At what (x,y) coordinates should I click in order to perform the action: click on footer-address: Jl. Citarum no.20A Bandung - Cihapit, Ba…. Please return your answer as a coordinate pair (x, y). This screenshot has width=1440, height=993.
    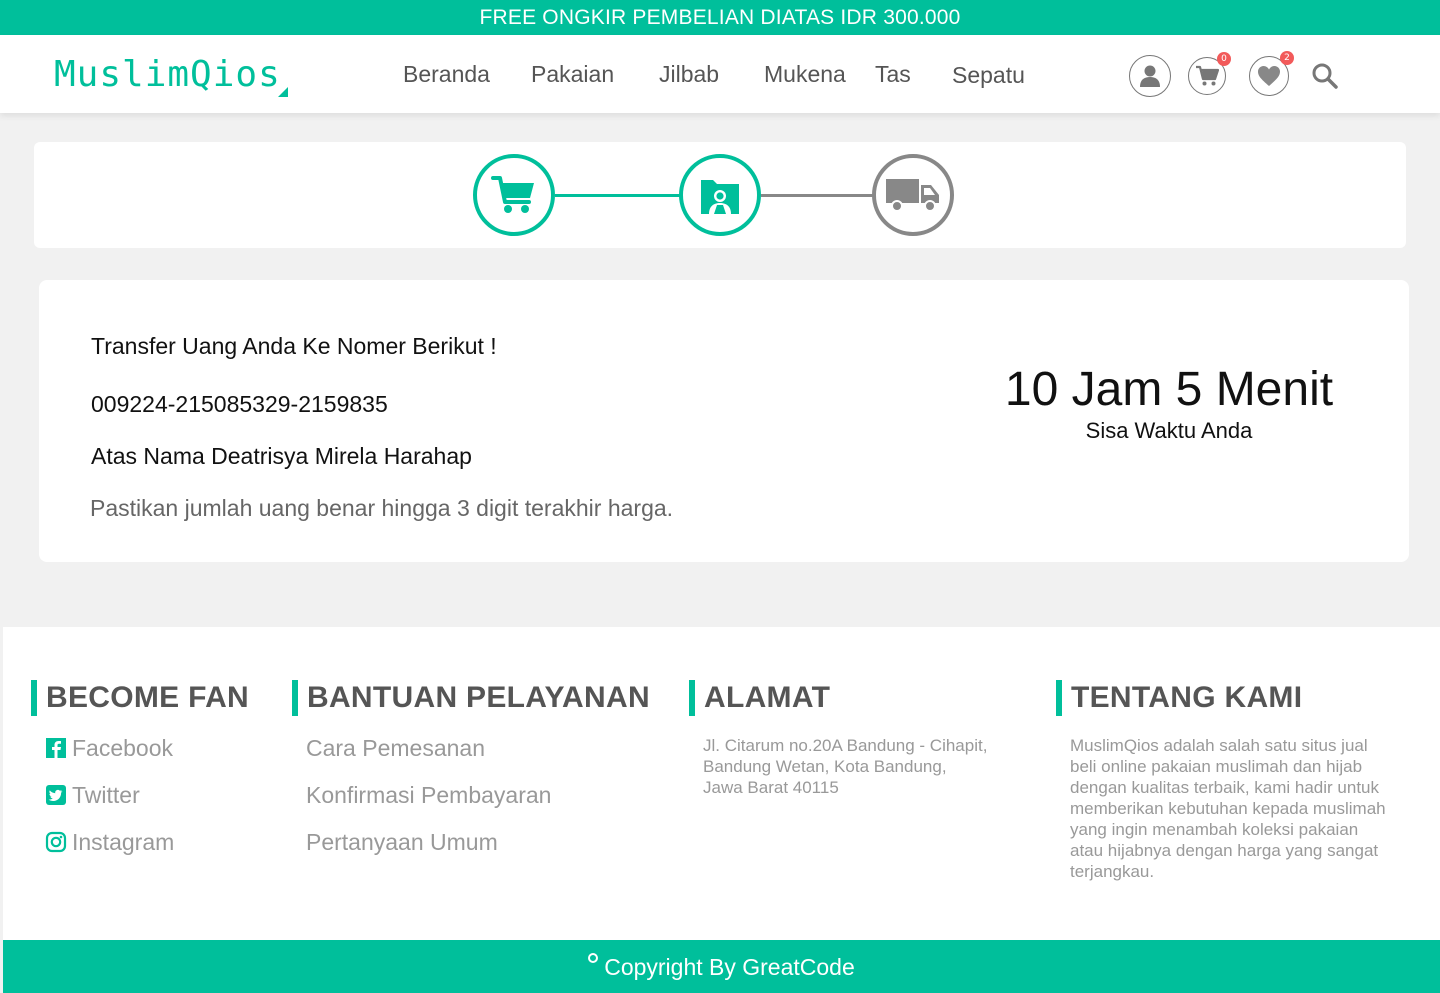
    Looking at the image, I should click on (868, 766).